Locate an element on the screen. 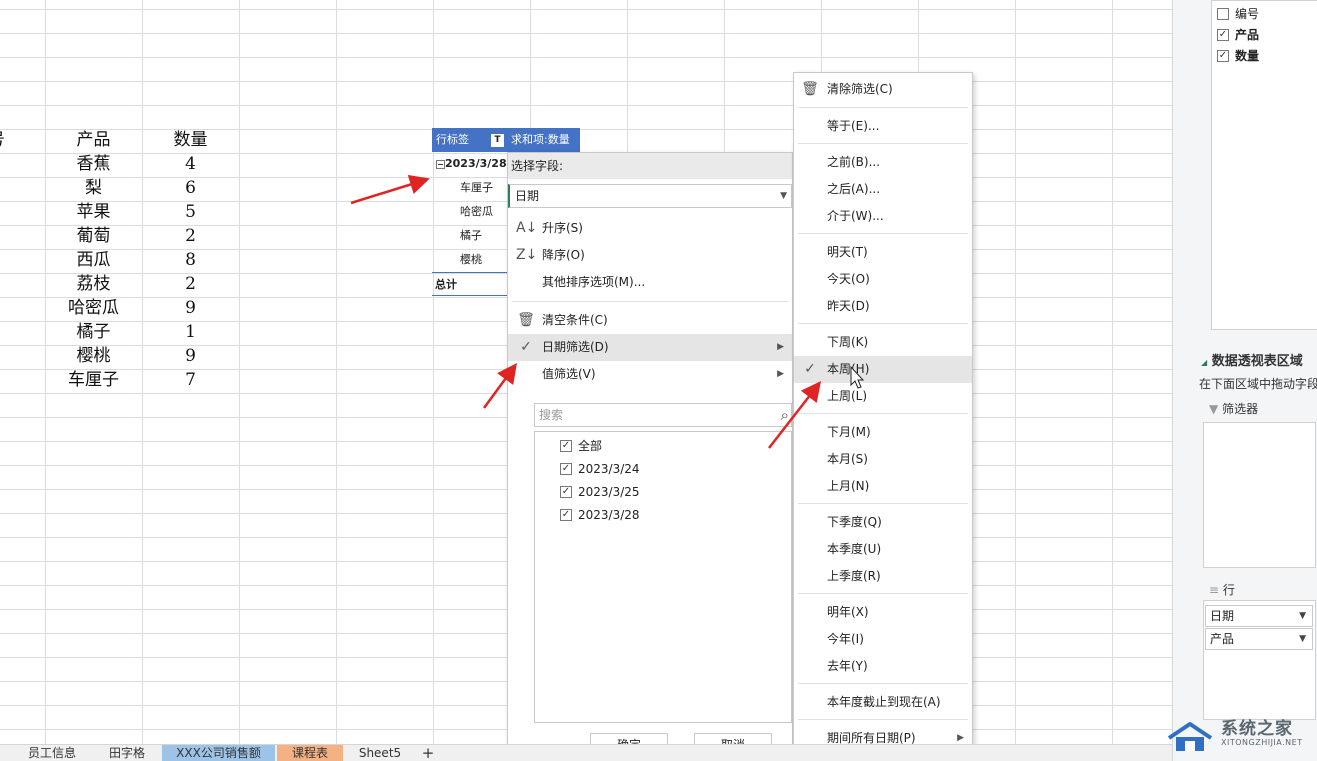 This screenshot has height=761, width=1317. pivot-item: 哈密瓜 is located at coordinates (469, 212).